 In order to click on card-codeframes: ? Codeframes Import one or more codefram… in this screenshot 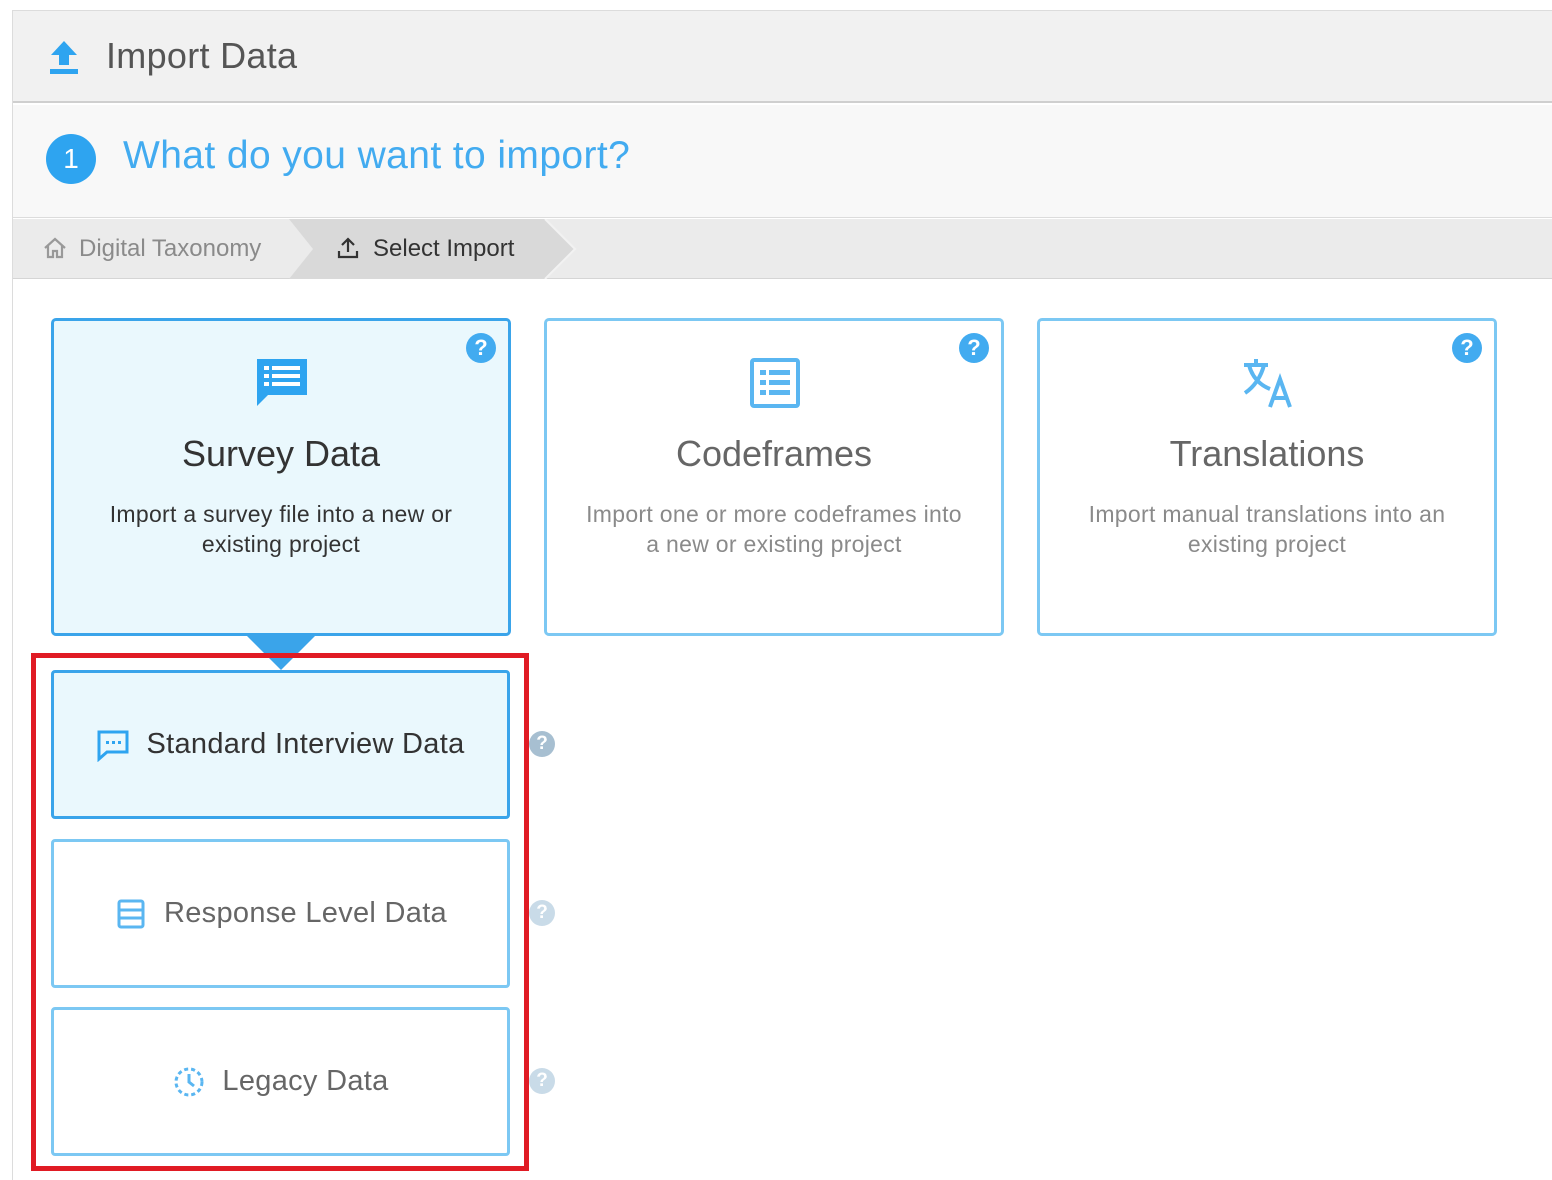, I will do `click(774, 477)`.